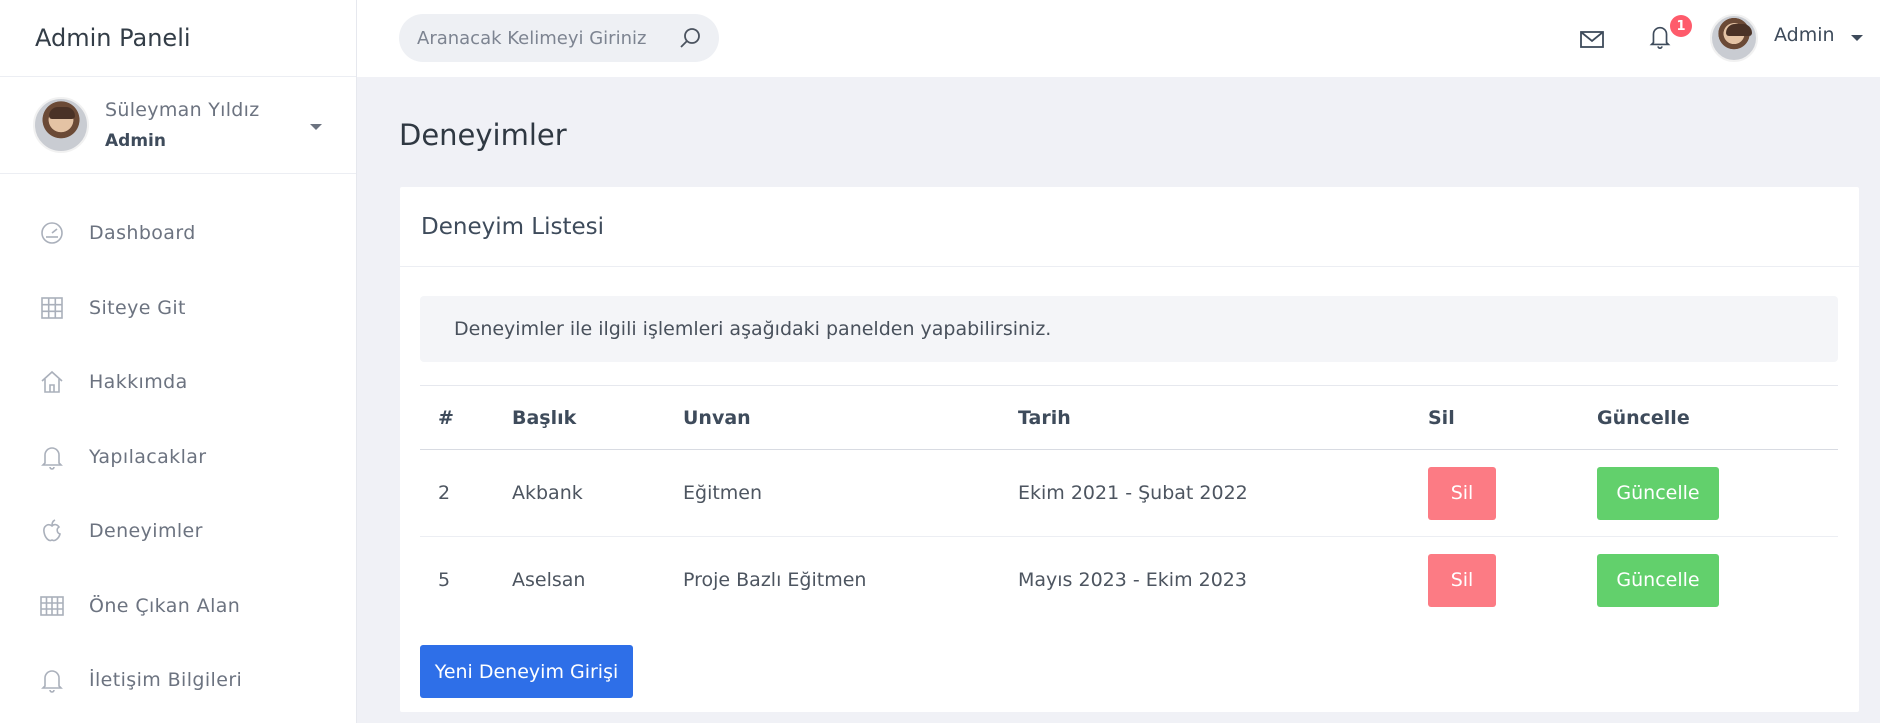  I want to click on sidebar-item-label: Hakkımda, so click(138, 382).